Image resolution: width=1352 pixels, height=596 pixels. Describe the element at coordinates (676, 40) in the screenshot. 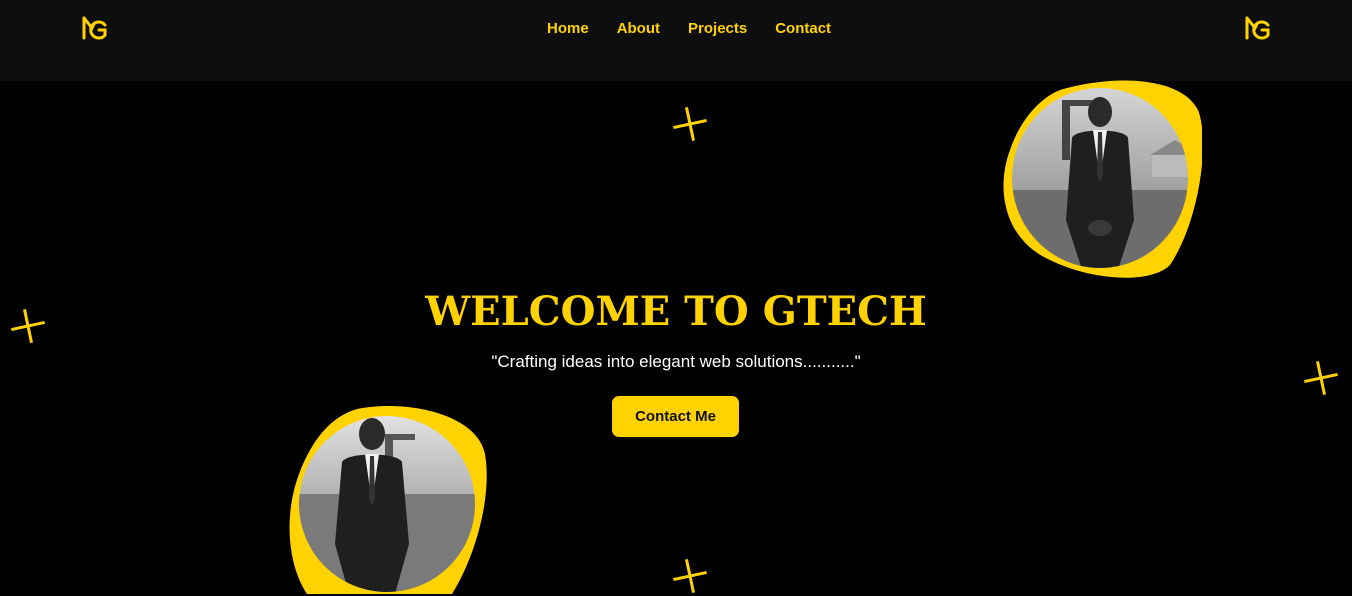

I see `navbar: Home About Projects Contact` at that location.